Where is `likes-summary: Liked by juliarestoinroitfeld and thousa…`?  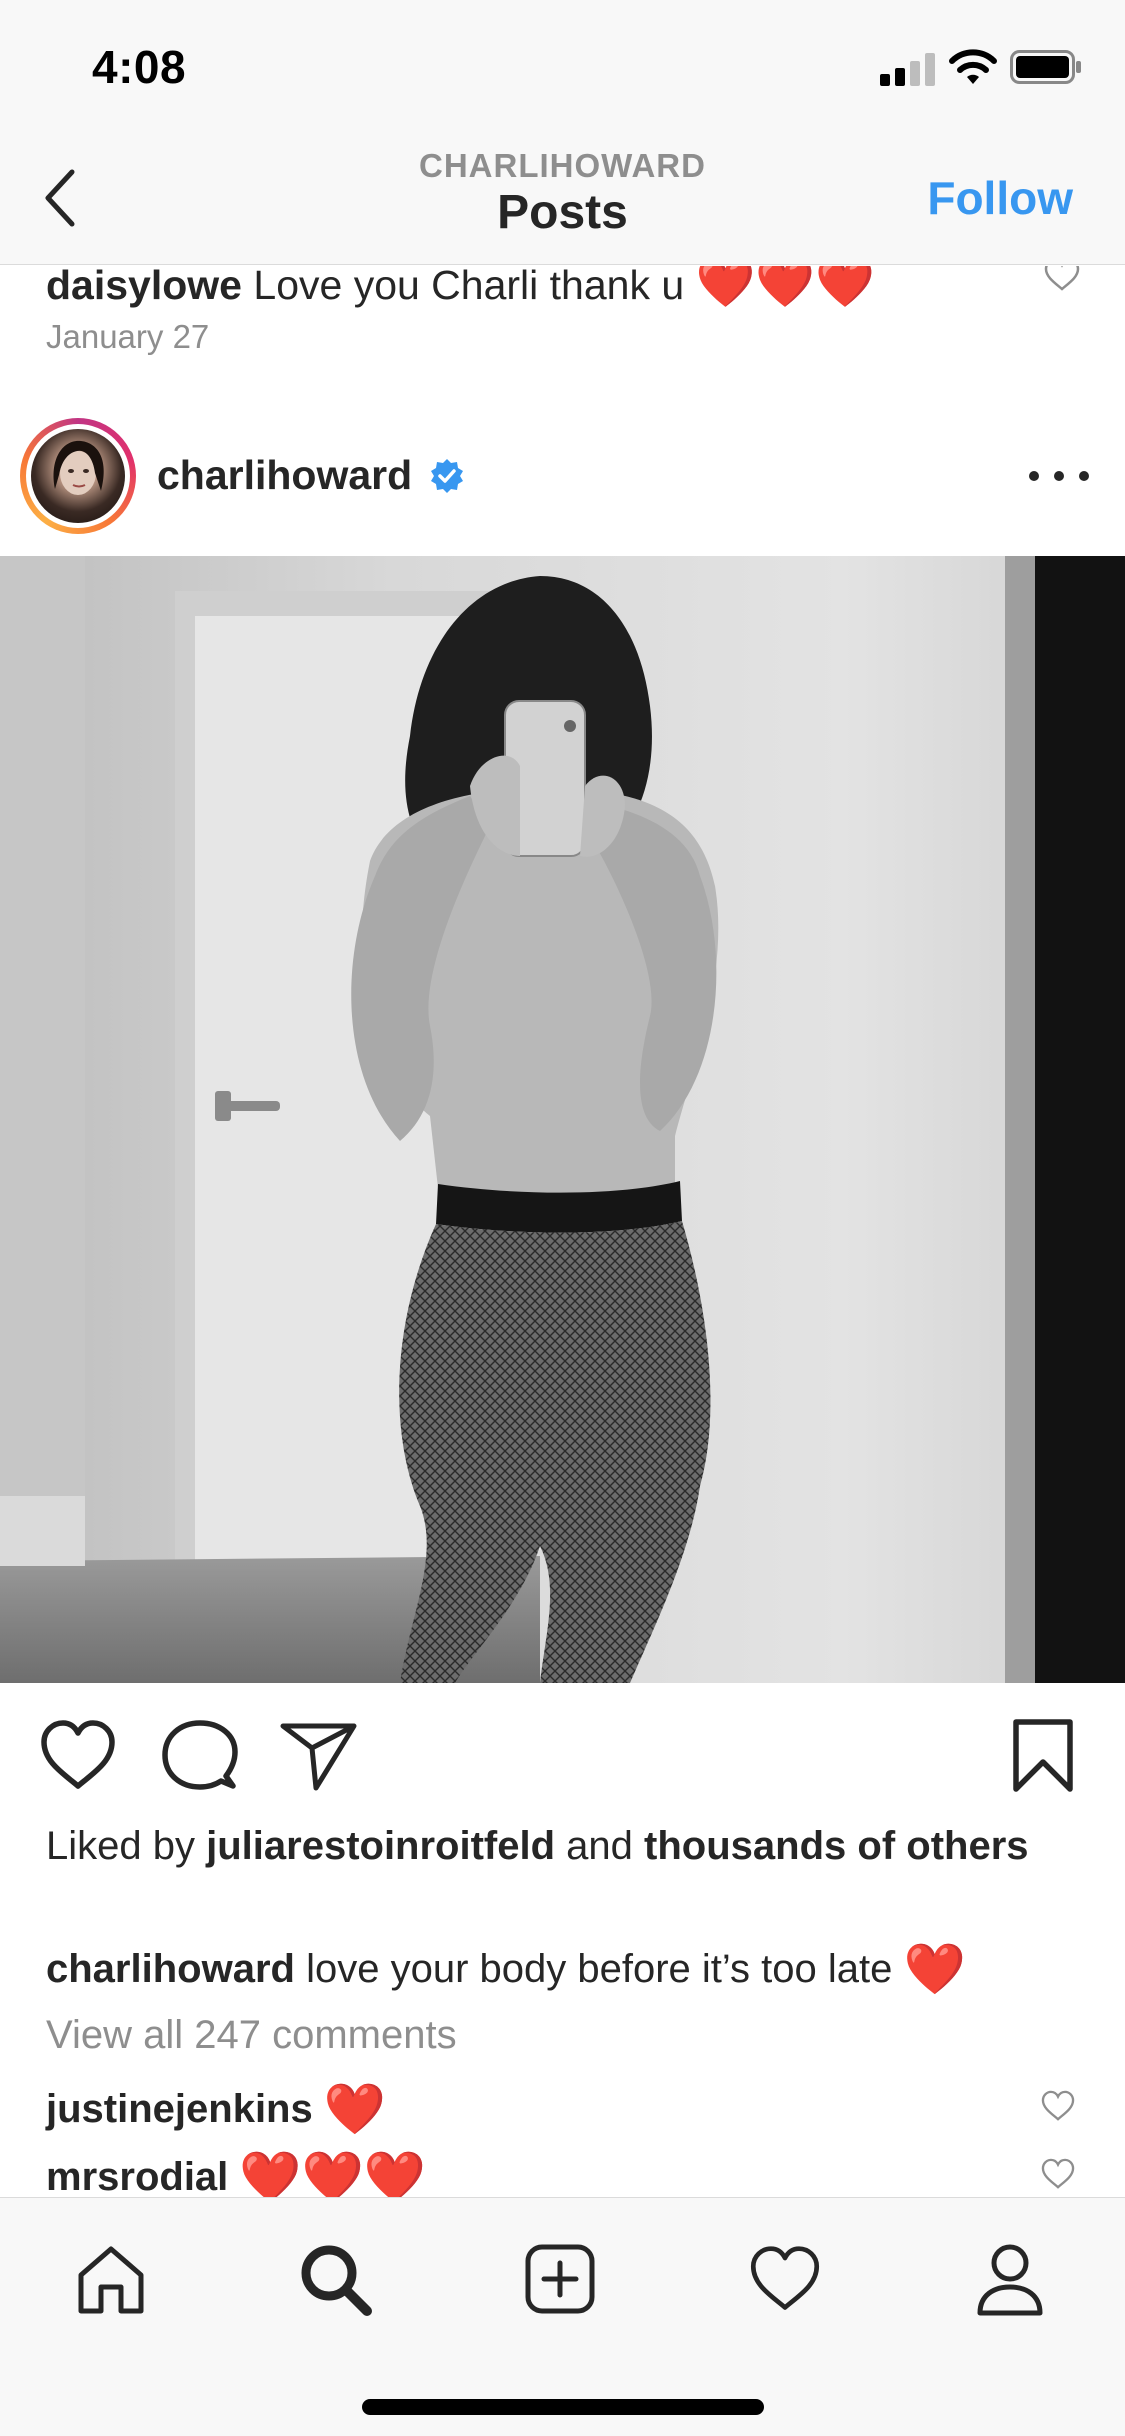 likes-summary: Liked by juliarestoinroitfeld and thousa… is located at coordinates (566, 1846).